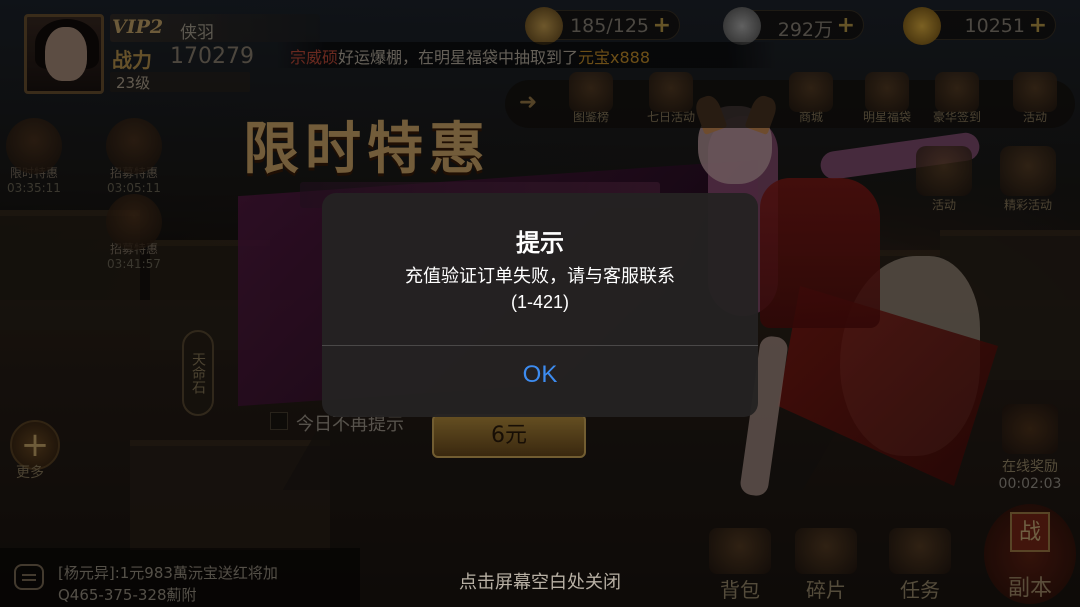 The width and height of the screenshot is (1080, 607). Describe the element at coordinates (540, 276) in the screenshot. I see `alert-message-text: 充值验证订单失败，请与客服联系` at that location.